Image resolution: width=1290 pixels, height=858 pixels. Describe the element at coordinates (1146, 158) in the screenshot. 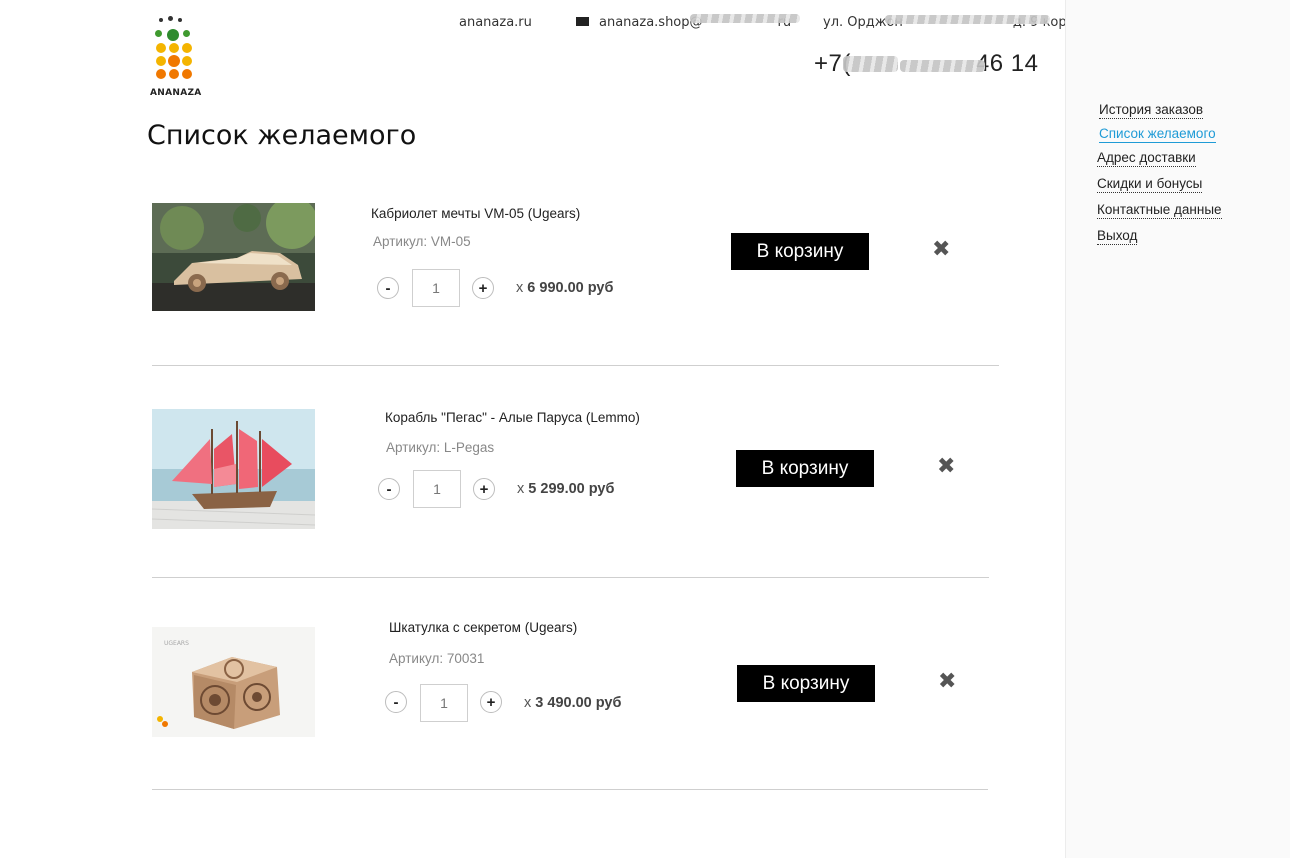

I see `sidebar-item-delivery-address: Адрес доставки` at that location.